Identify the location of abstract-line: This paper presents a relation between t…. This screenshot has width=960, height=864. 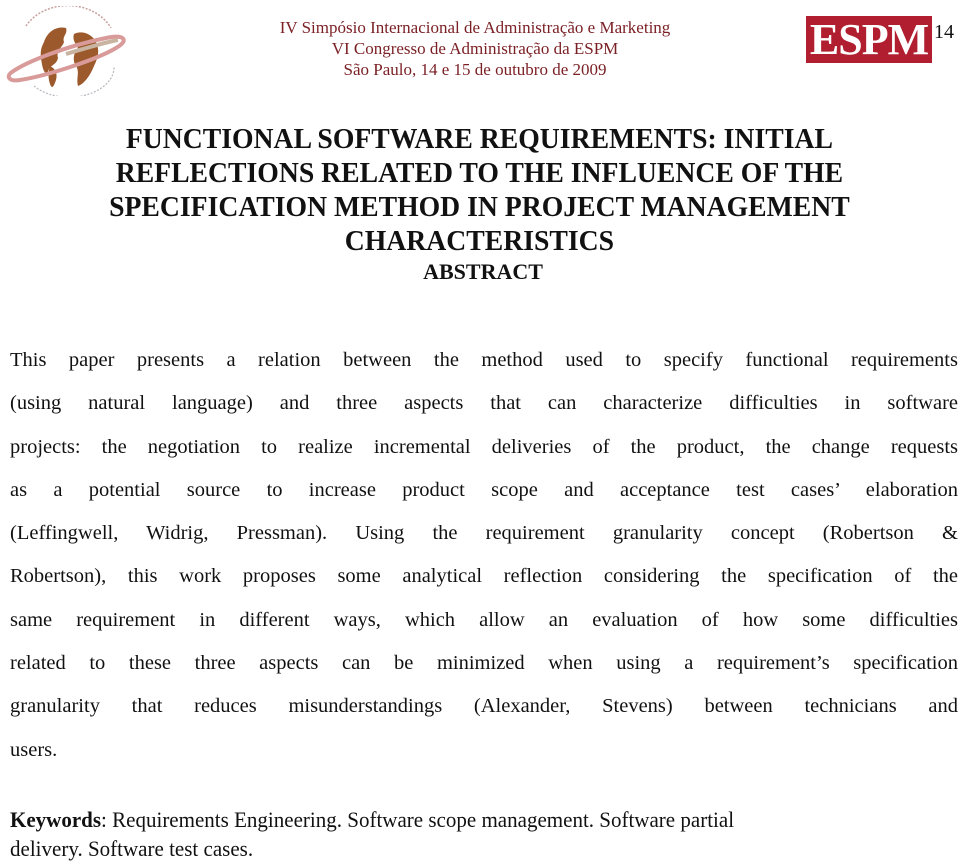
(484, 360).